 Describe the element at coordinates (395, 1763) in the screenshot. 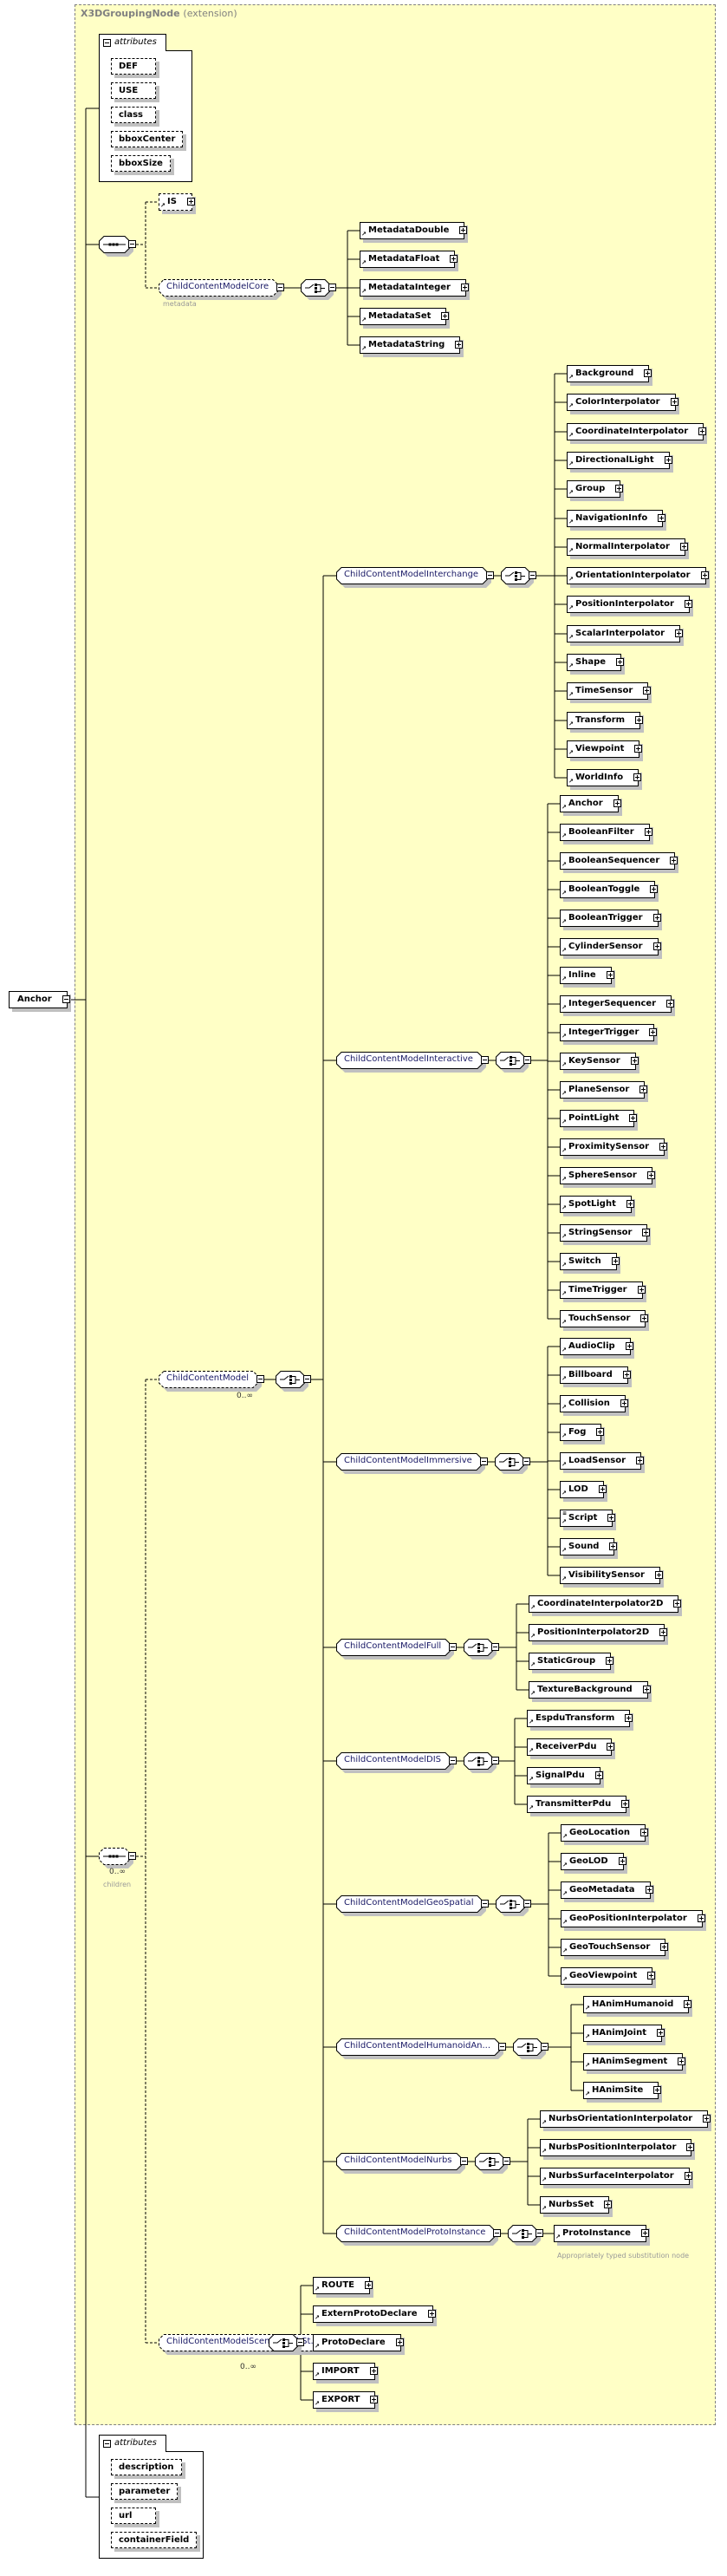

I see `group-child-content-model-dis: ChildContentModelDIS` at that location.